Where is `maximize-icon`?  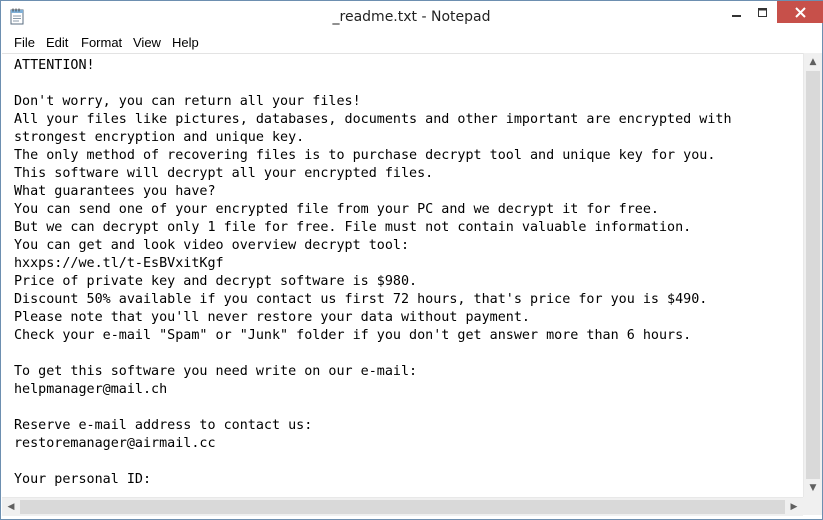
maximize-icon is located at coordinates (763, 12).